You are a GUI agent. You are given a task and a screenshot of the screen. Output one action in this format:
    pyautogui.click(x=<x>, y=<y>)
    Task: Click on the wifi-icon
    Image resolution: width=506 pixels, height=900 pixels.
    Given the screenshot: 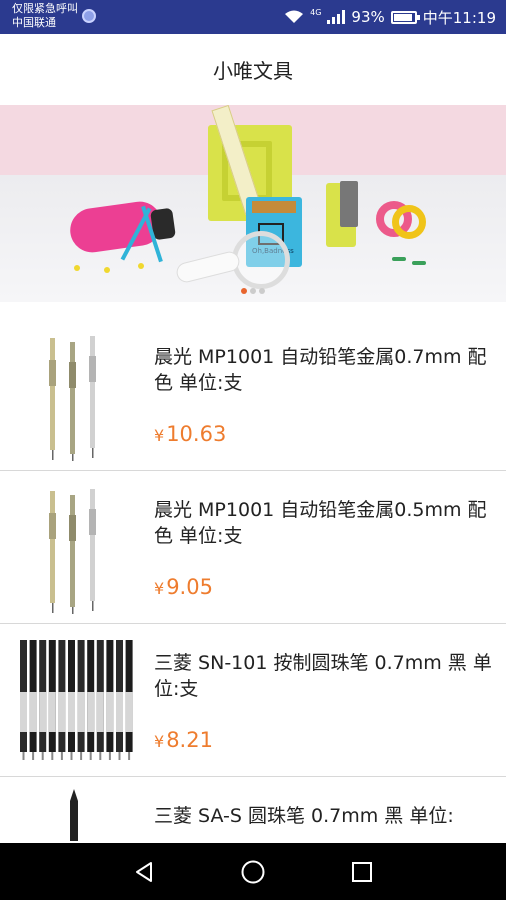 What is the action you would take?
    pyautogui.click(x=294, y=16)
    